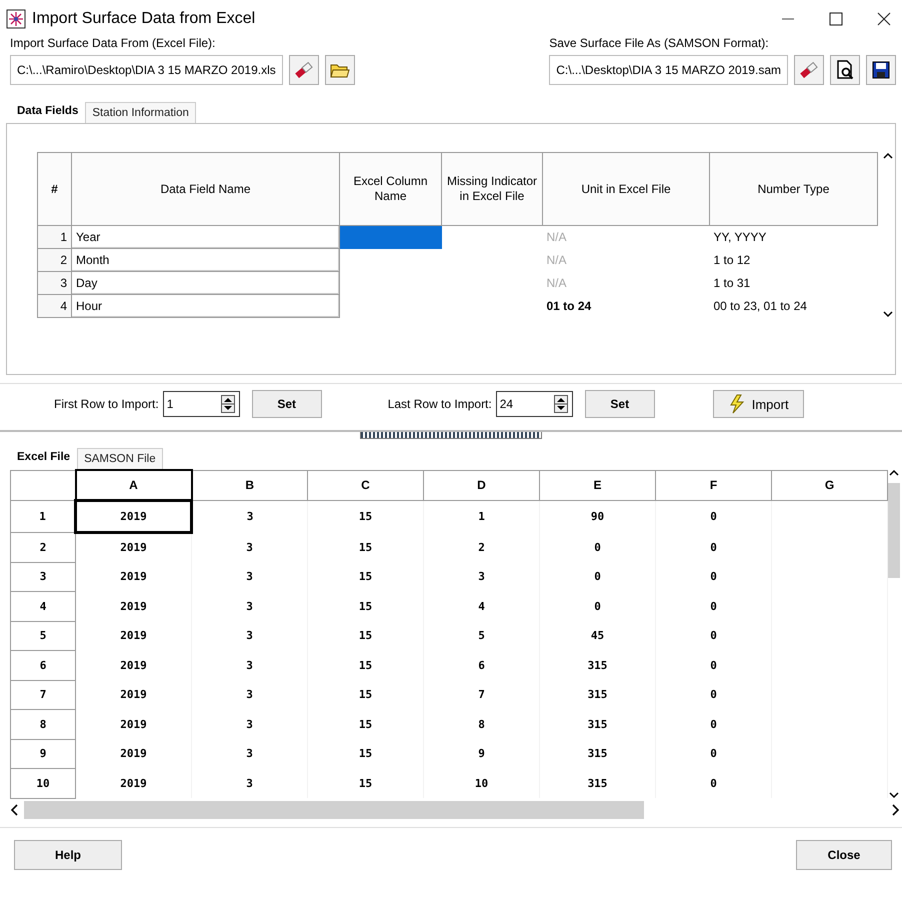 The height and width of the screenshot is (909, 902). I want to click on close-icon, so click(884, 19).